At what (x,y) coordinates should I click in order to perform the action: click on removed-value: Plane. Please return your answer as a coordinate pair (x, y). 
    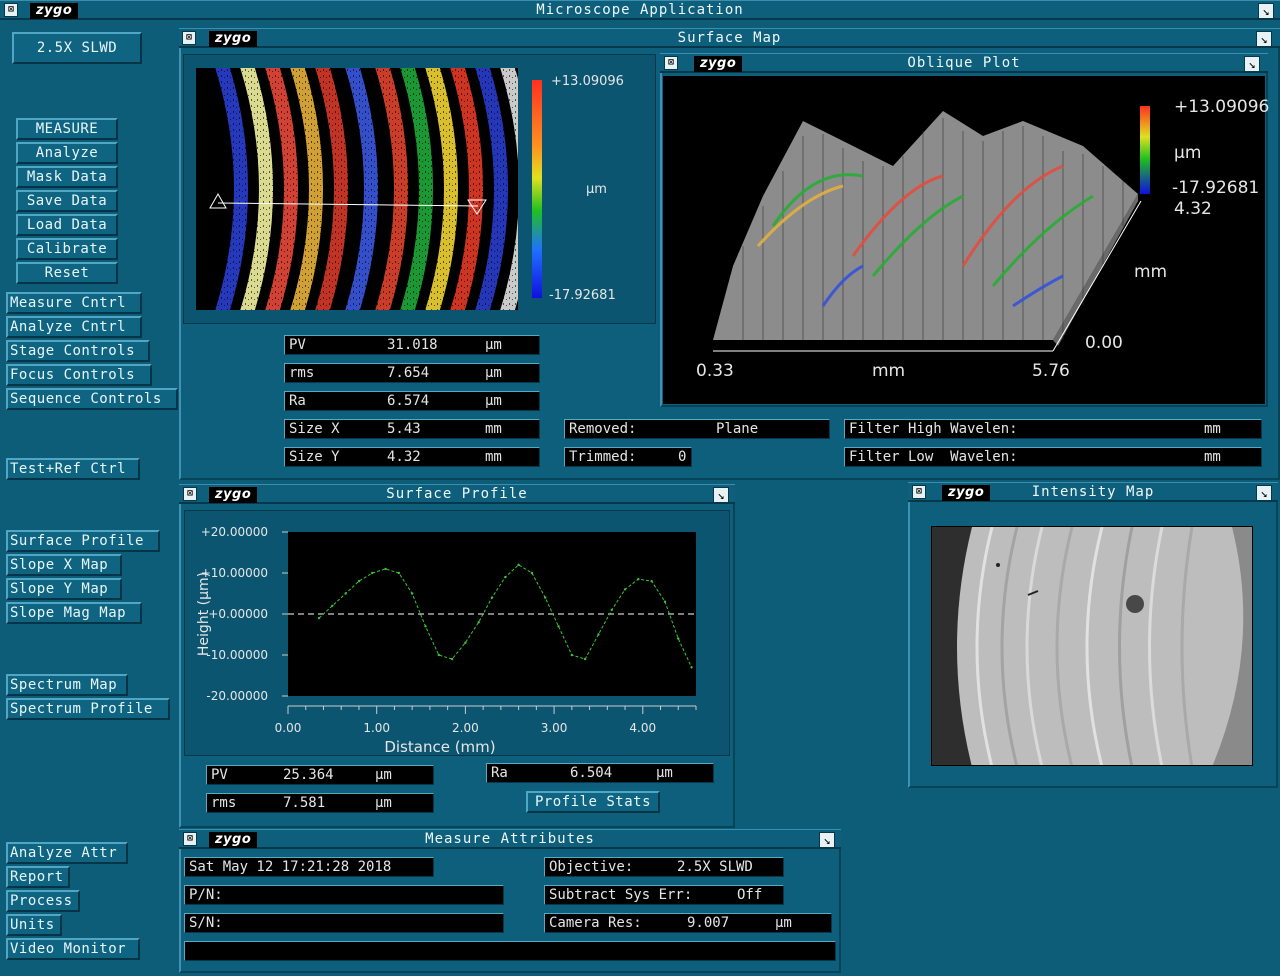
    Looking at the image, I should click on (737, 429).